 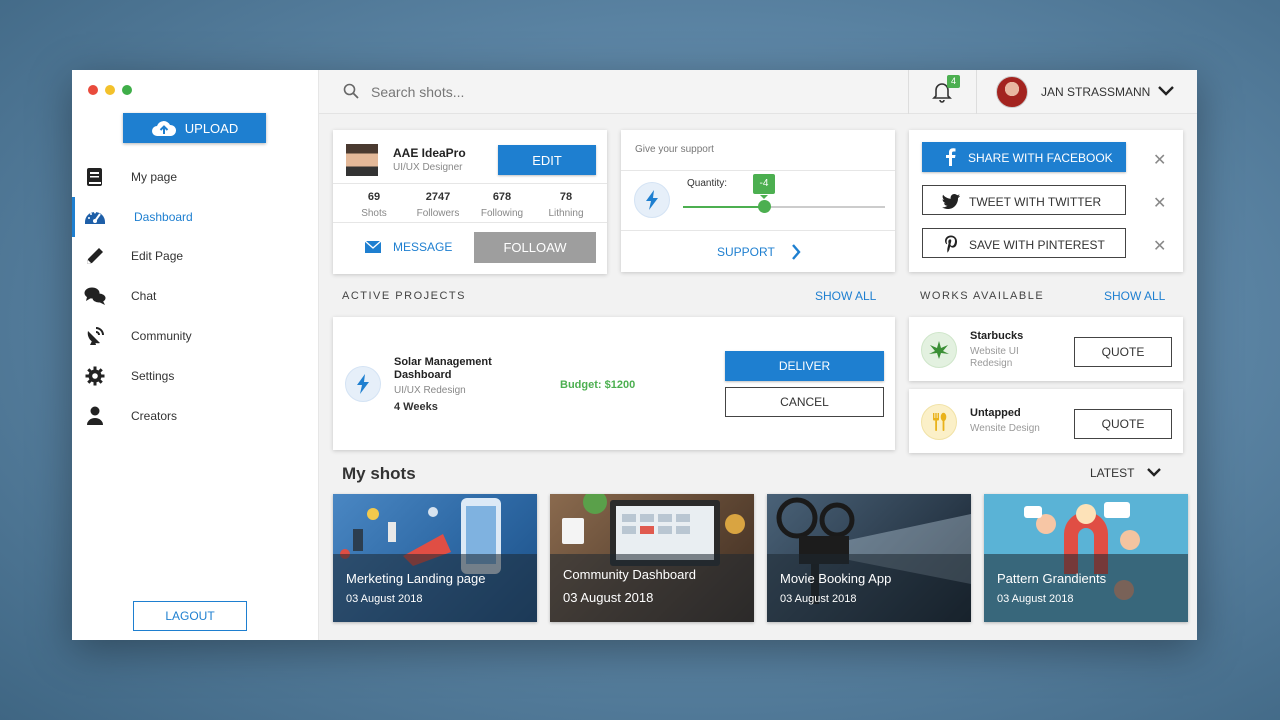 I want to click on project-duration: 4 Weeks, so click(x=416, y=407).